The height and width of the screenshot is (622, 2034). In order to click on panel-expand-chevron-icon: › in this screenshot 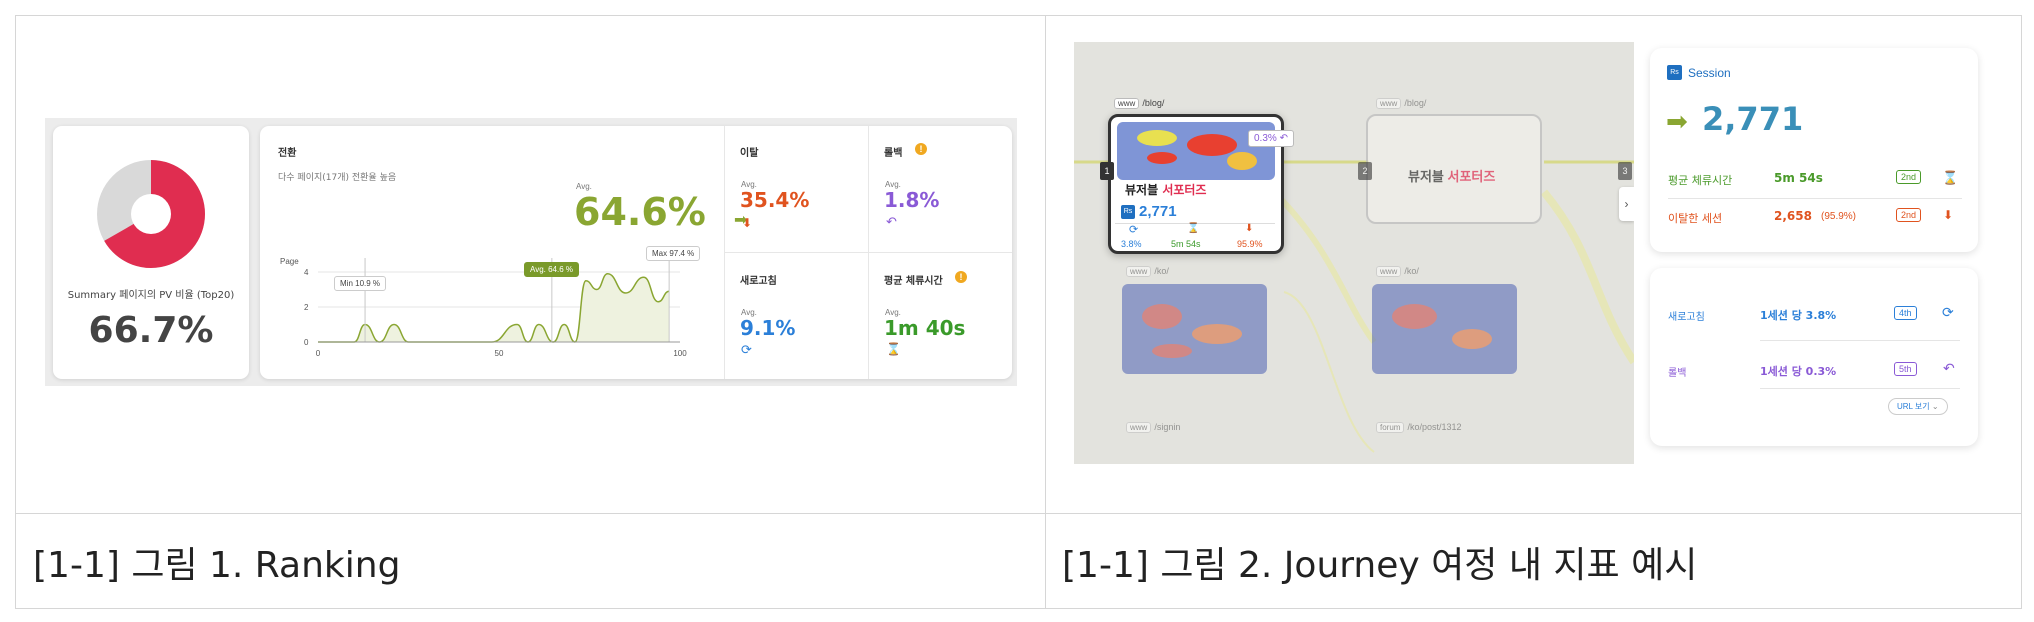, I will do `click(1626, 204)`.